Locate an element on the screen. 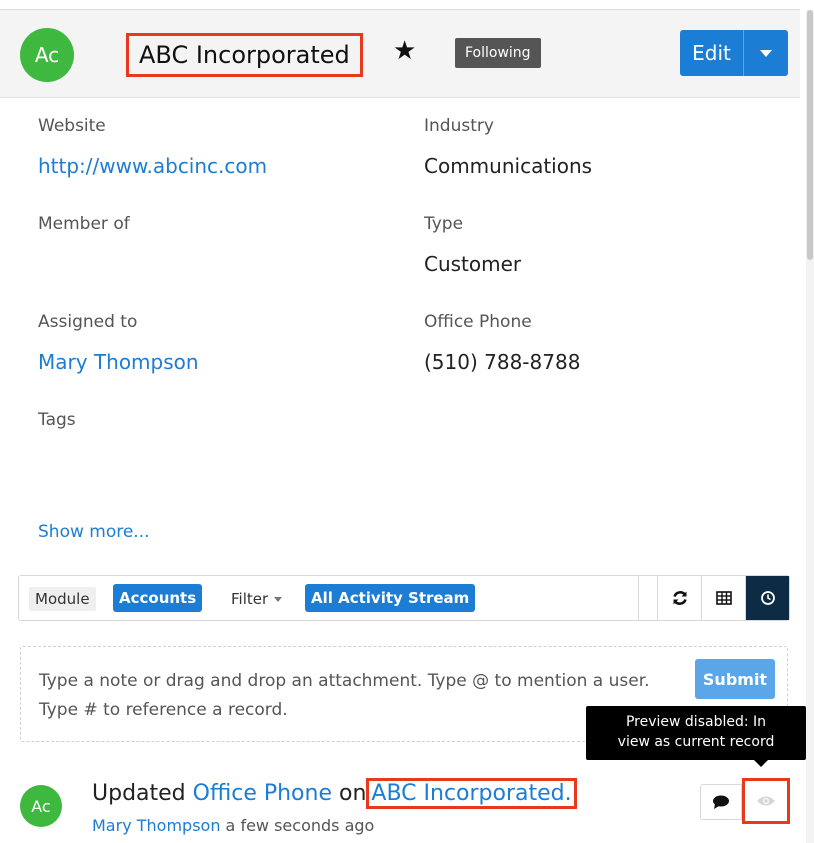 The height and width of the screenshot is (843, 814). comment-button is located at coordinates (721, 802).